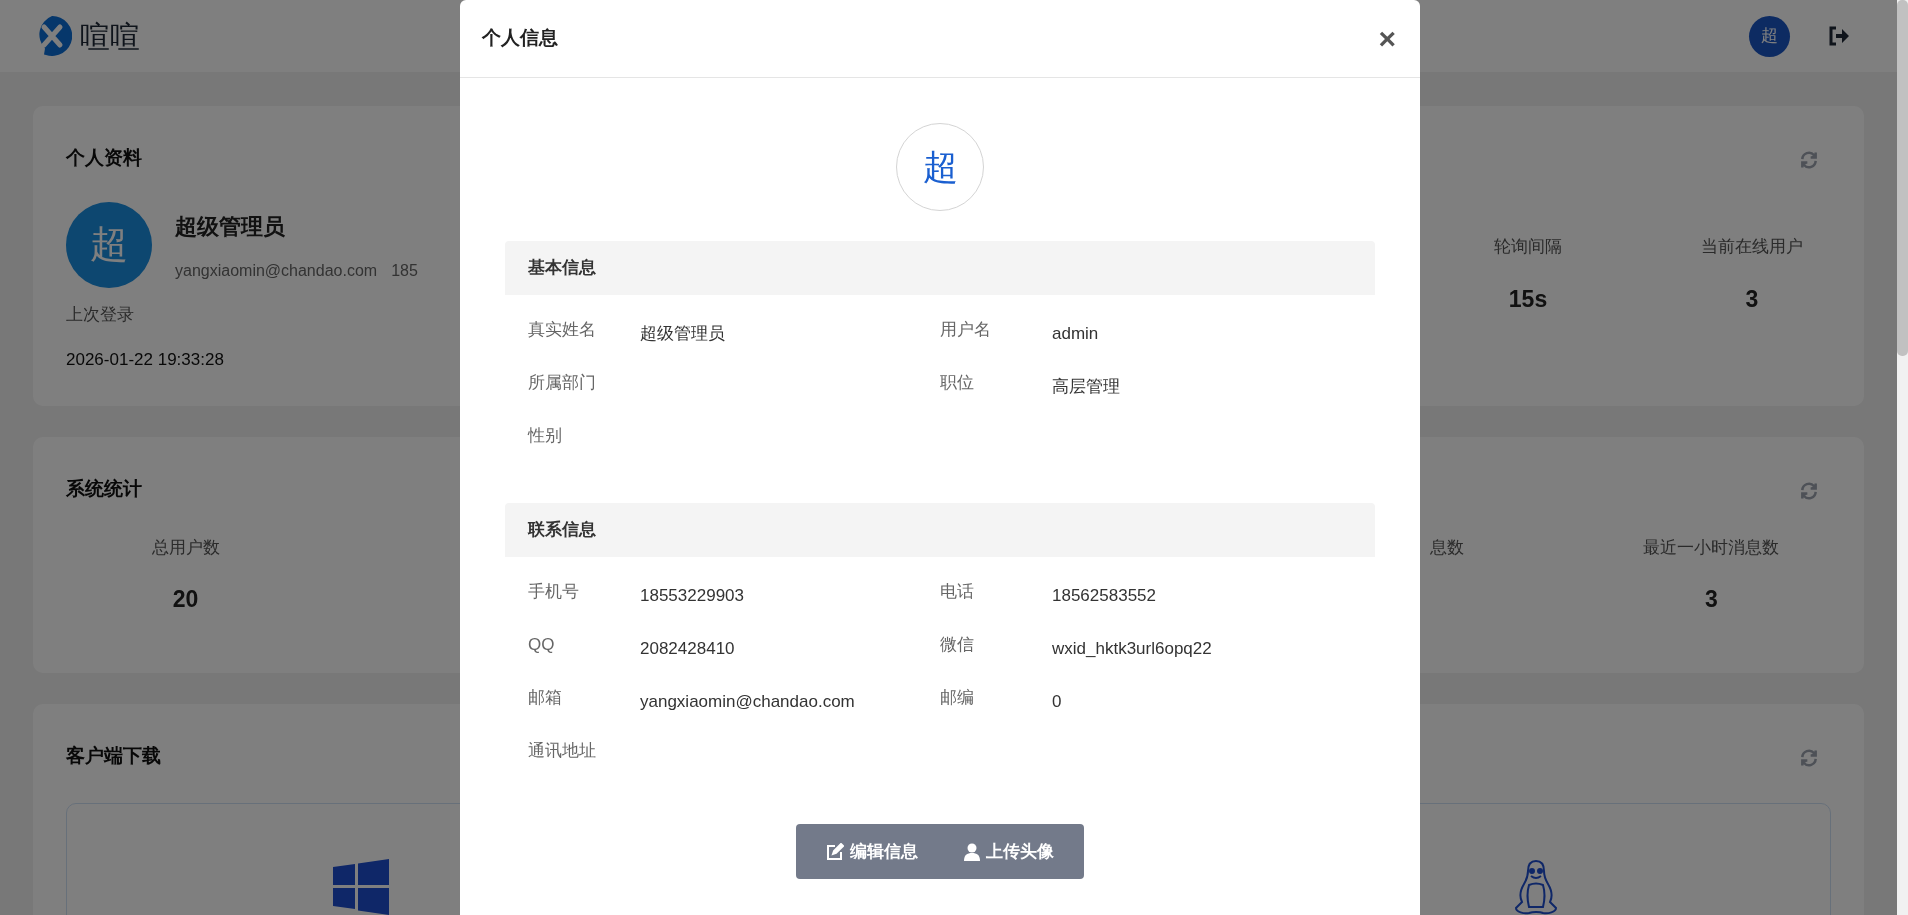 This screenshot has height=915, width=1908. Describe the element at coordinates (1387, 38) in the screenshot. I see `close-button: ×` at that location.